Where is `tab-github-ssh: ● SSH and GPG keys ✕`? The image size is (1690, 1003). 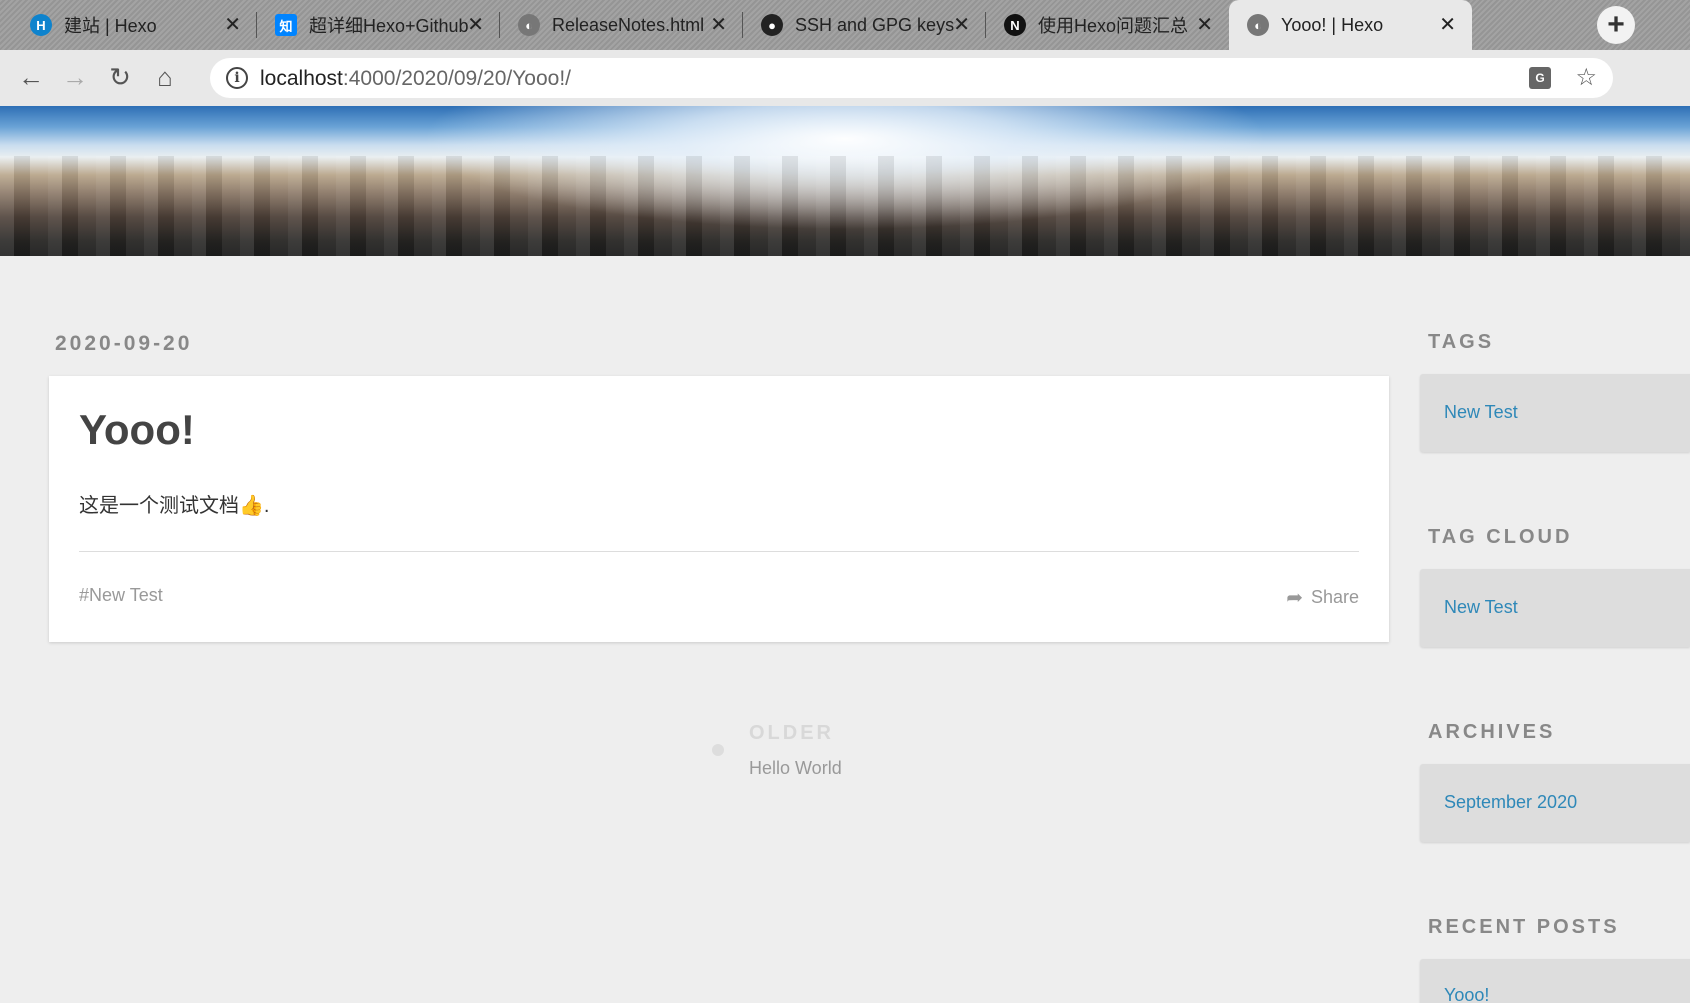 tab-github-ssh: ● SSH and GPG keys ✕ is located at coordinates (864, 25).